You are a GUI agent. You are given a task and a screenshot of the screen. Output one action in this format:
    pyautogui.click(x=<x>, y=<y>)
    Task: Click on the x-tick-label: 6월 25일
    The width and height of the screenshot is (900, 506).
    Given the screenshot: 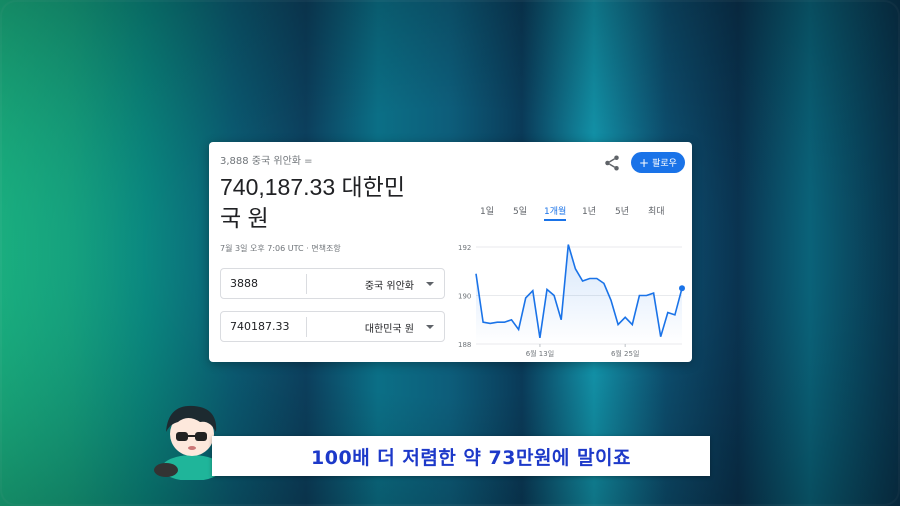 What is the action you would take?
    pyautogui.click(x=625, y=353)
    